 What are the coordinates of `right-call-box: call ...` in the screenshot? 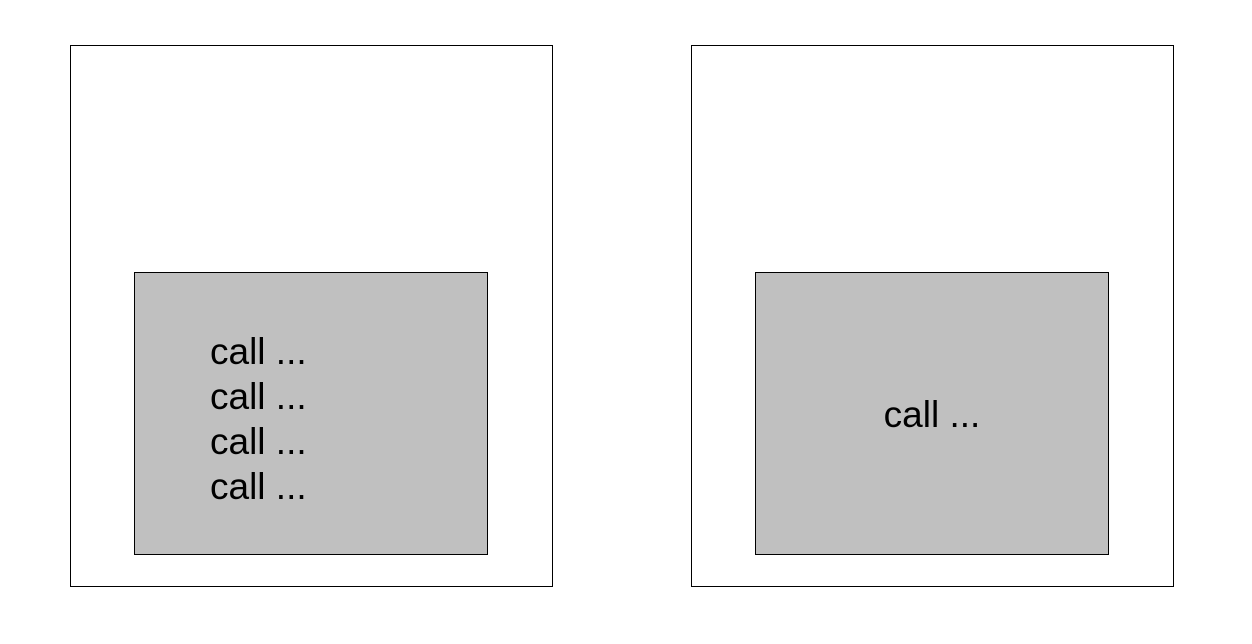 It's located at (932, 413).